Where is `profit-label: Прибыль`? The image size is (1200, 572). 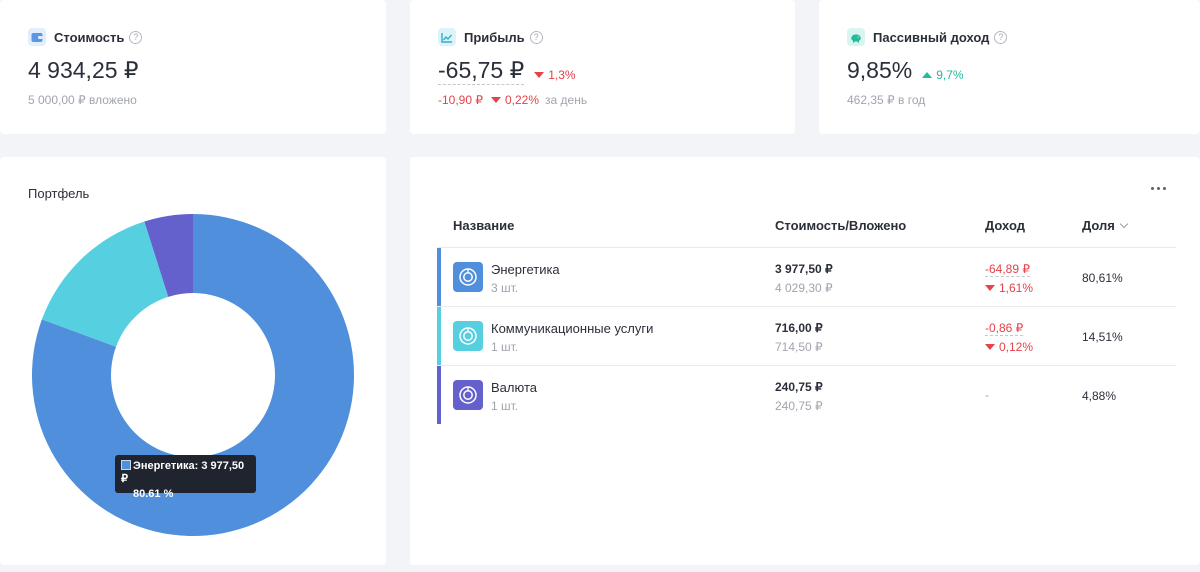
profit-label: Прибыль is located at coordinates (494, 37).